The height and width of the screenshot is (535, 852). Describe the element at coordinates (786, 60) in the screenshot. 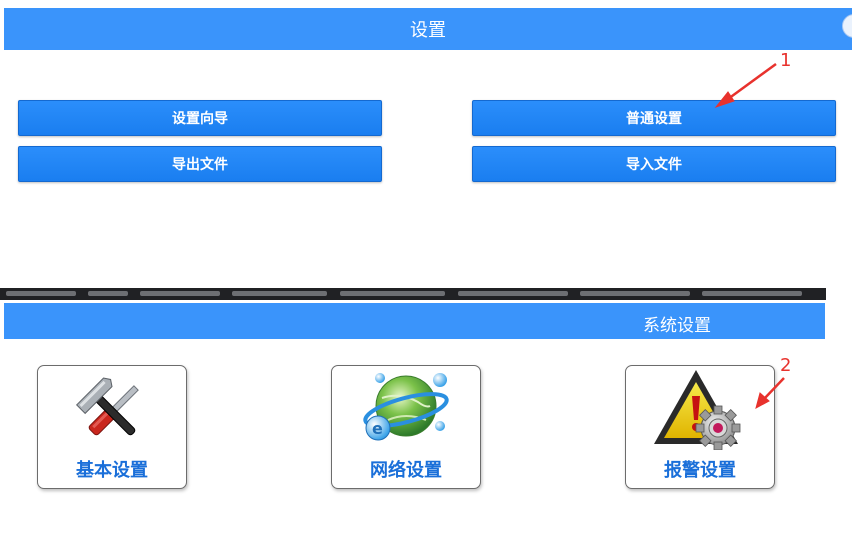

I see `annotation-number-1: 1` at that location.